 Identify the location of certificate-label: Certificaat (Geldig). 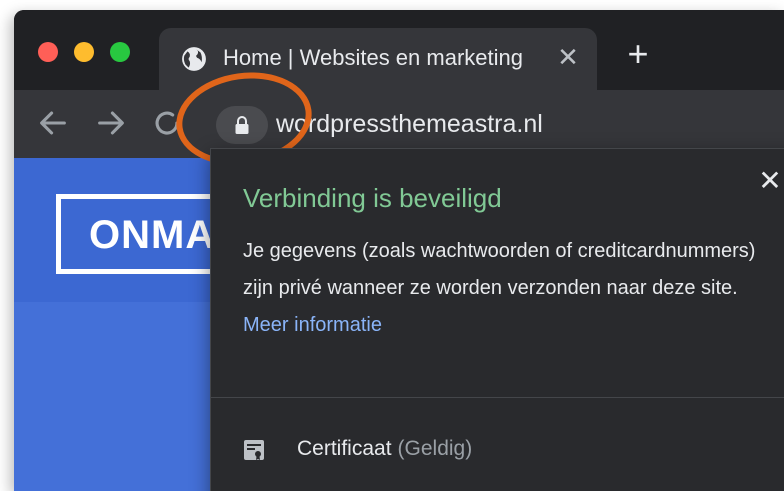
(384, 449).